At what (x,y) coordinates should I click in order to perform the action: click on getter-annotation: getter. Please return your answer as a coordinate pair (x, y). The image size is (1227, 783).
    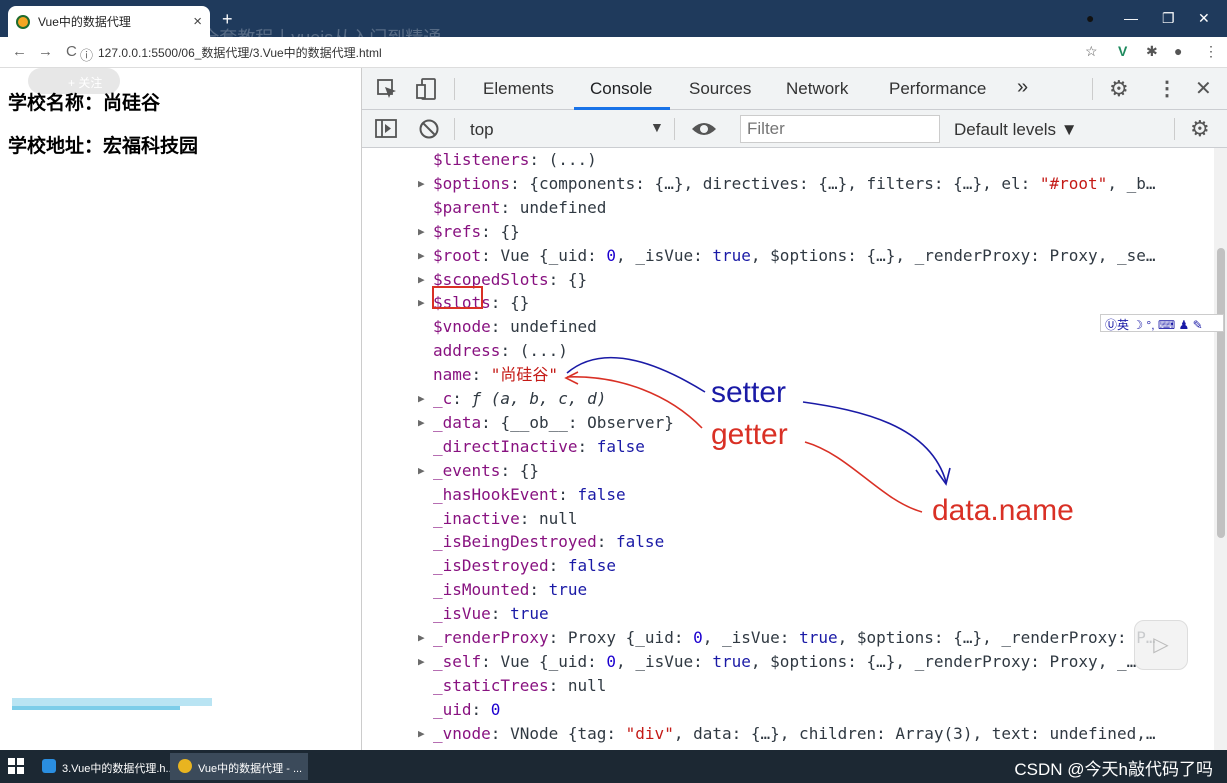
    Looking at the image, I should click on (749, 434).